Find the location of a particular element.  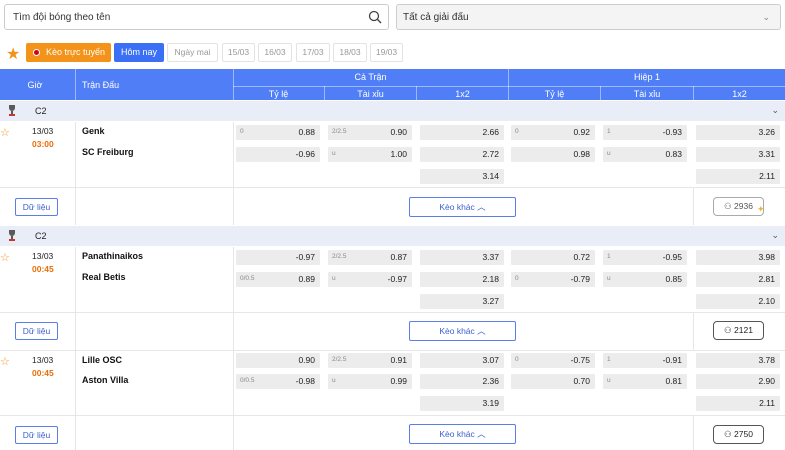

search-input is located at coordinates (175, 17).